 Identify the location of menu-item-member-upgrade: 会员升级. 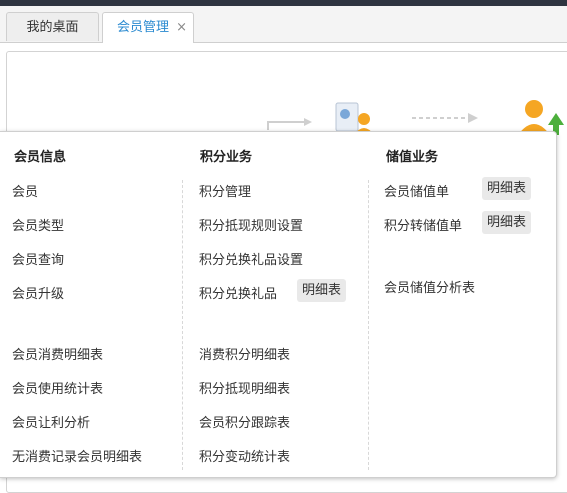
(38, 292).